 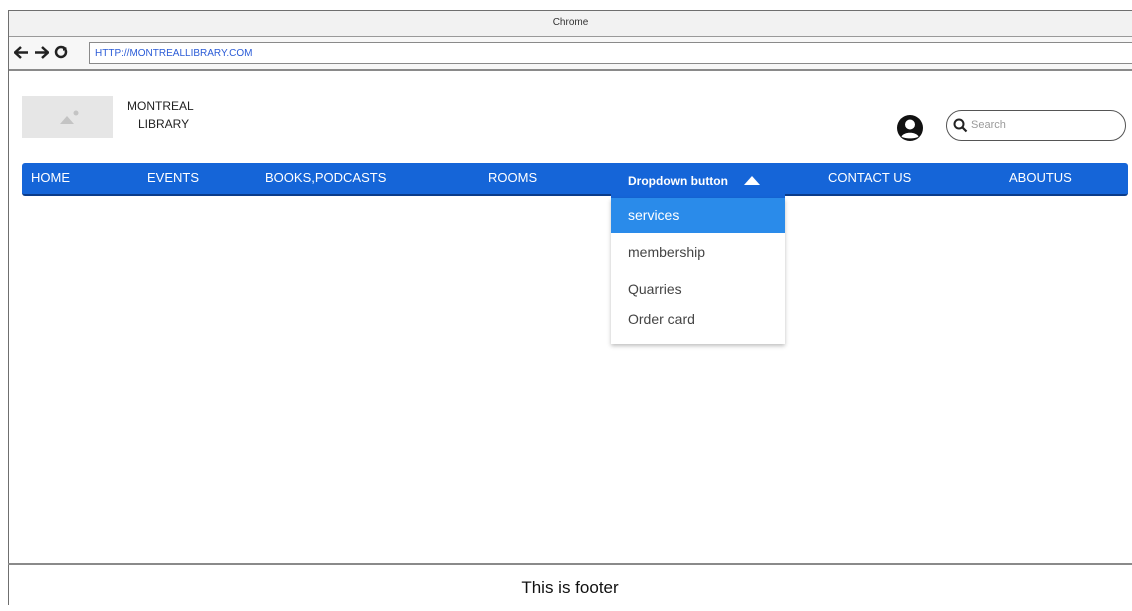 I want to click on dropdown-menu: services membership Quarries Order card, so click(x=698, y=271).